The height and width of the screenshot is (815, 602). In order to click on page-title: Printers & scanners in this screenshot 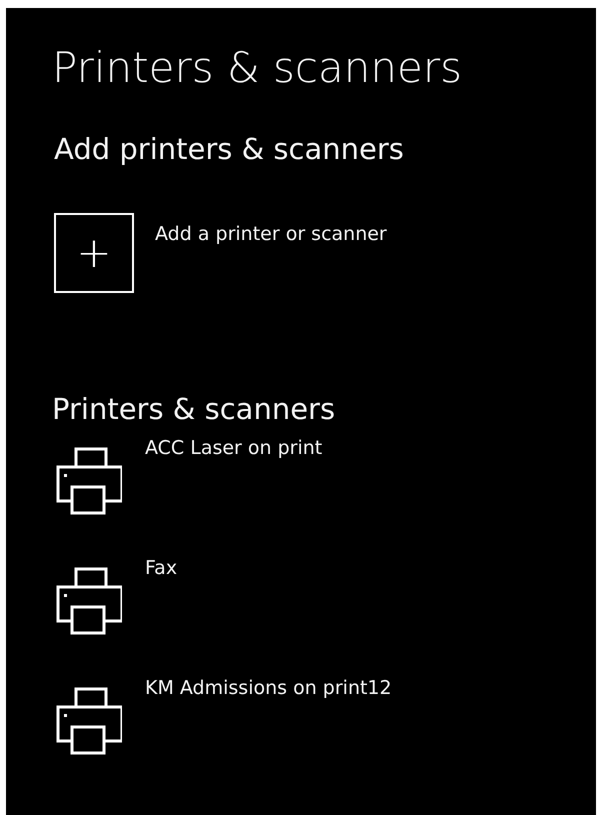, I will do `click(257, 68)`.